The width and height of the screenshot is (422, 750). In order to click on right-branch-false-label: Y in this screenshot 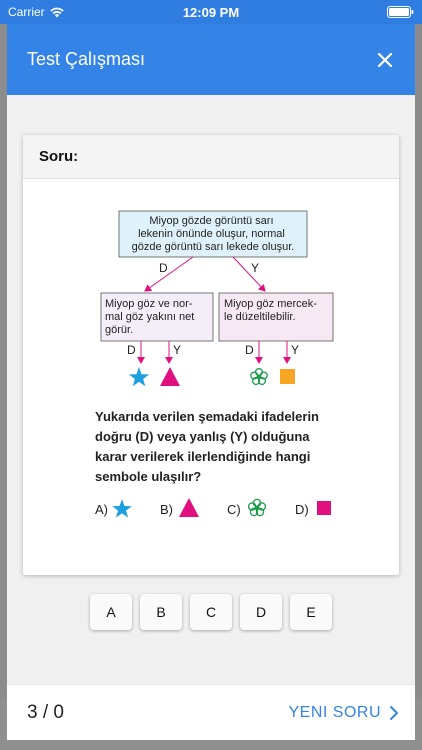, I will do `click(295, 350)`.